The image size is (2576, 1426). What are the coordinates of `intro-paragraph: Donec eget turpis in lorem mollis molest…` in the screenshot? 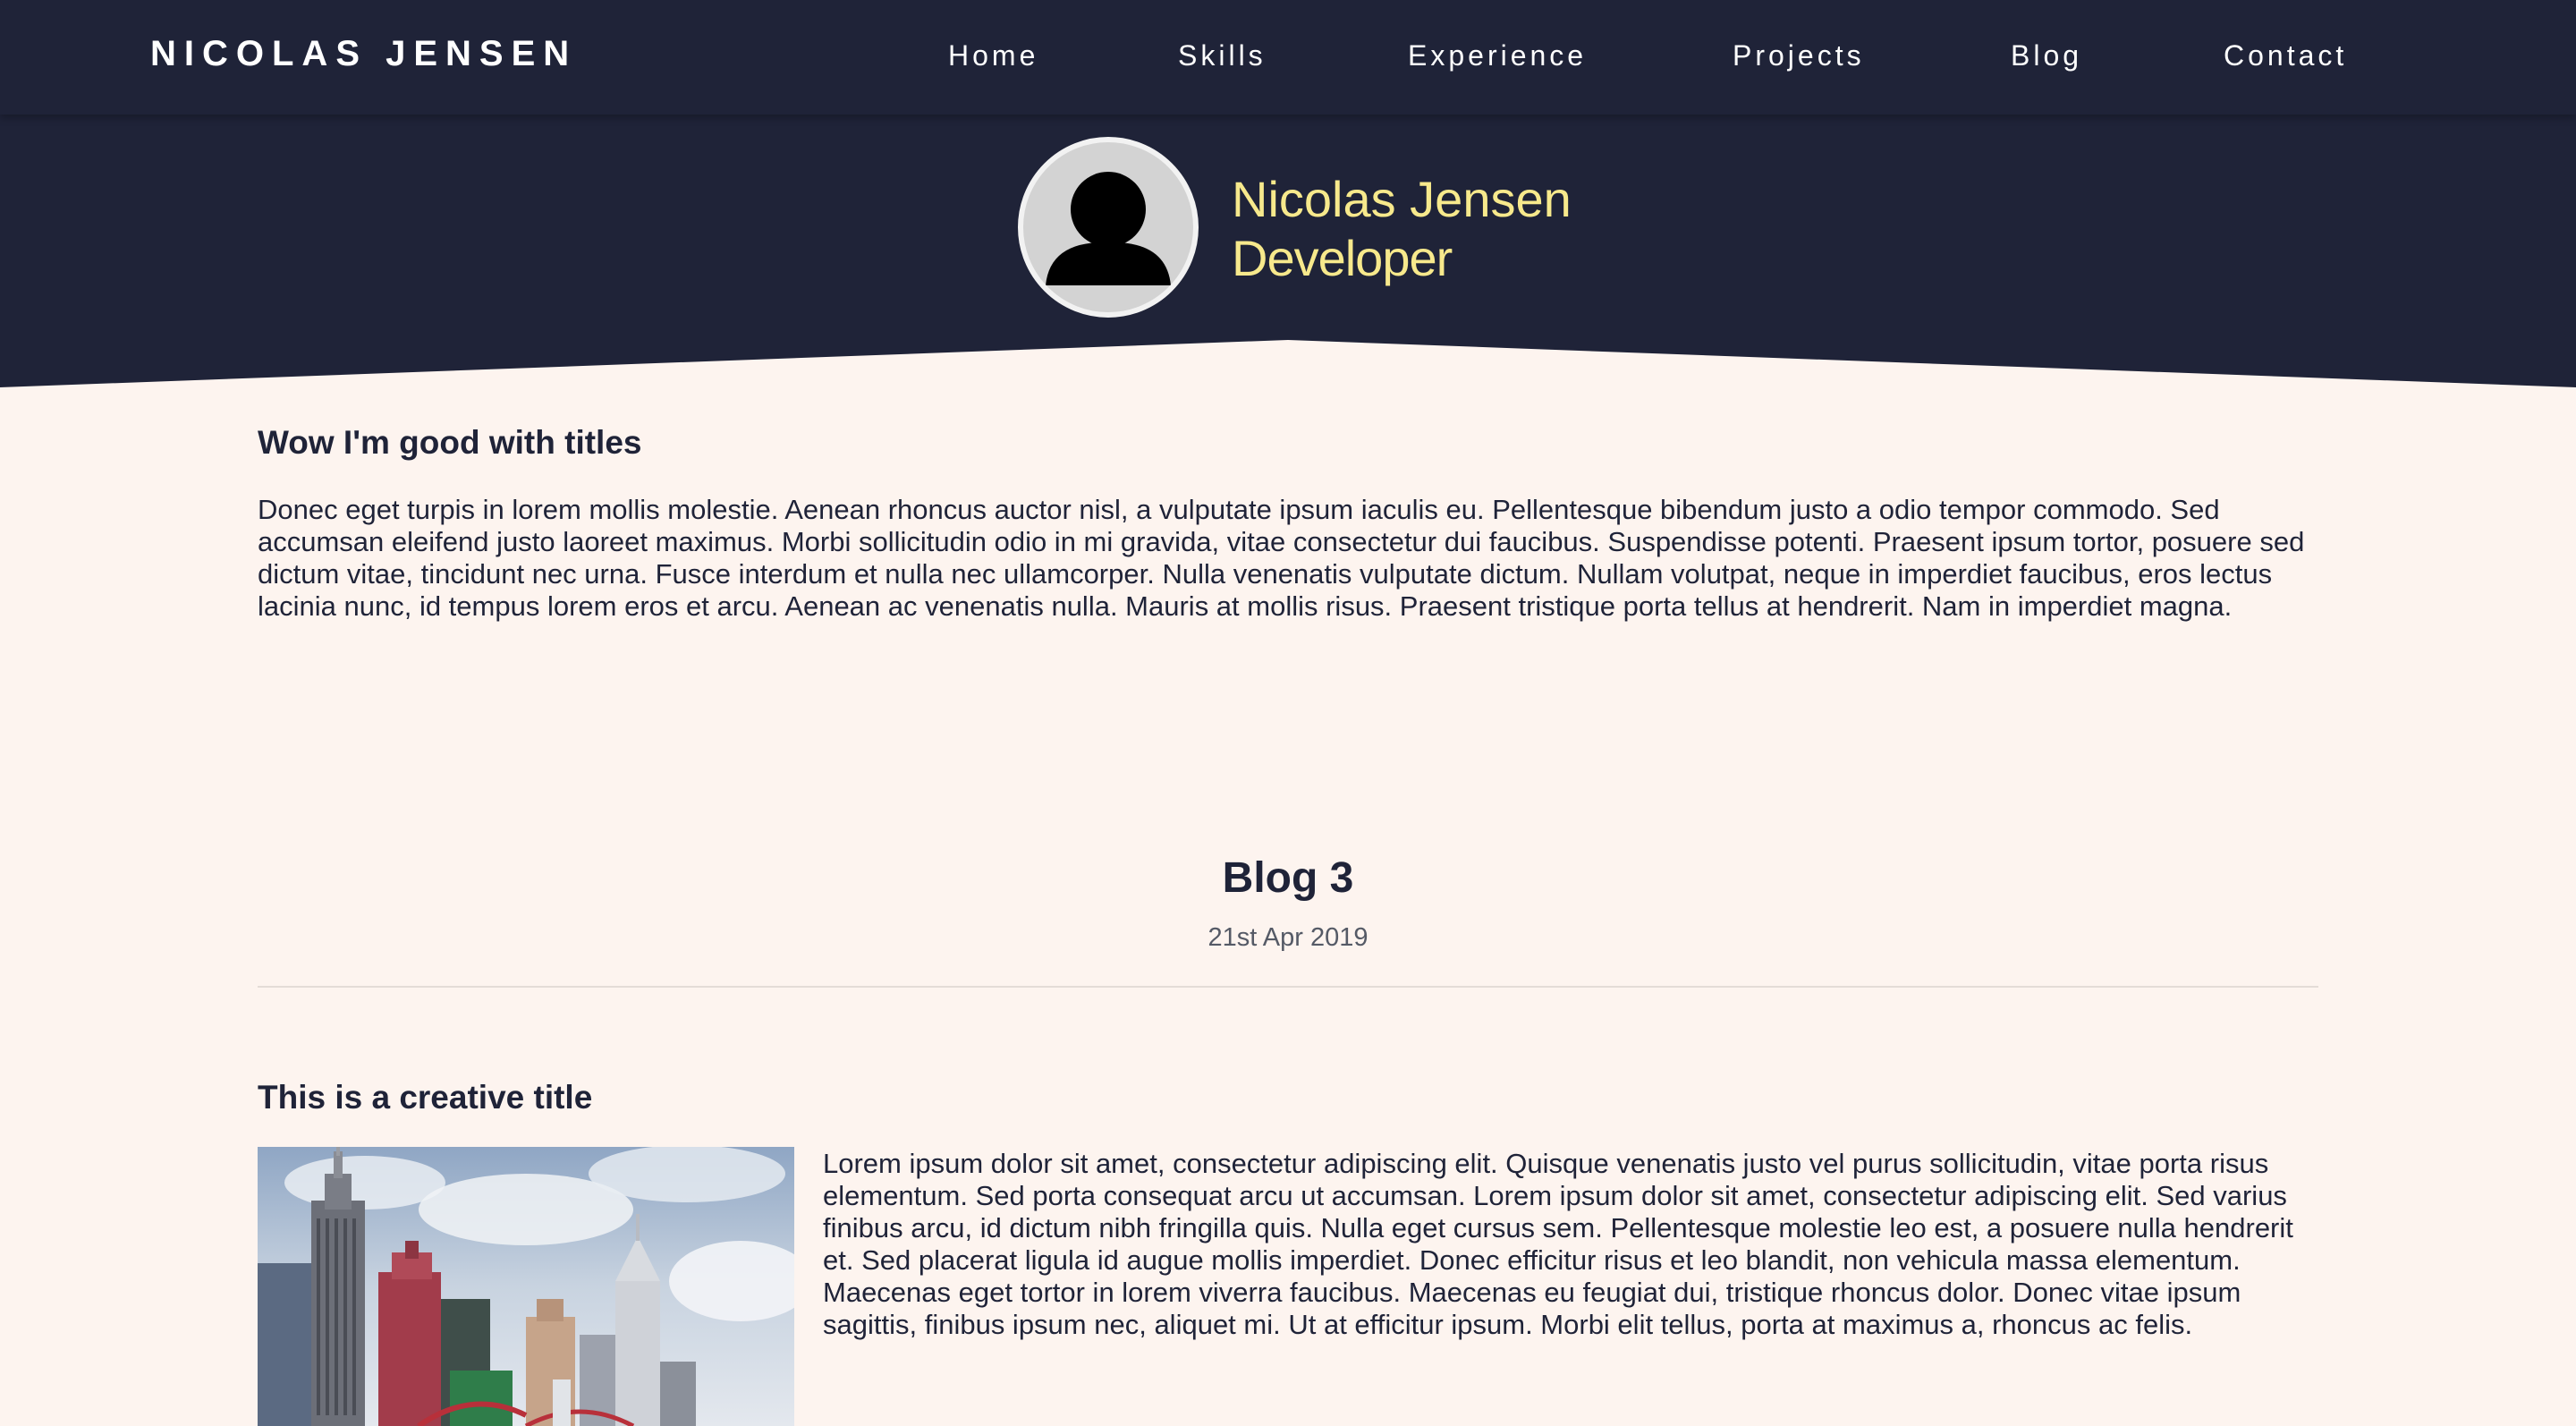 It's located at (1281, 558).